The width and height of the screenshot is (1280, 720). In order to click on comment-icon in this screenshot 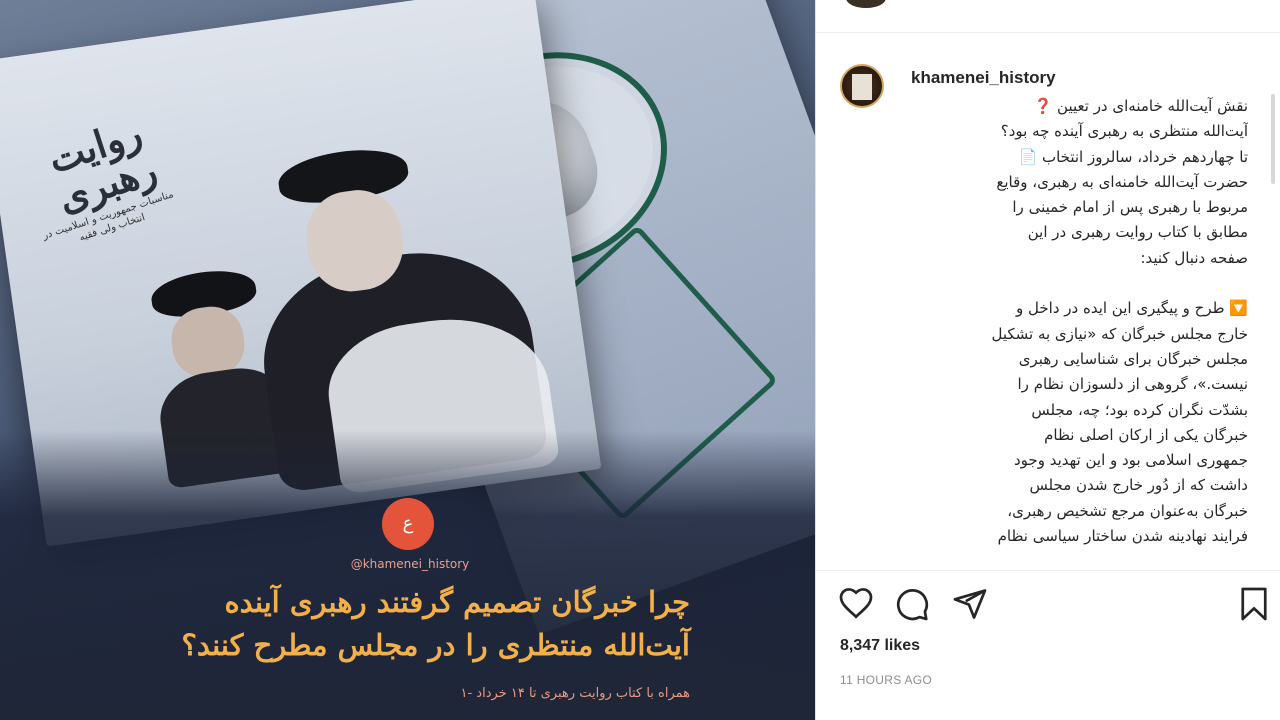, I will do `click(912, 606)`.